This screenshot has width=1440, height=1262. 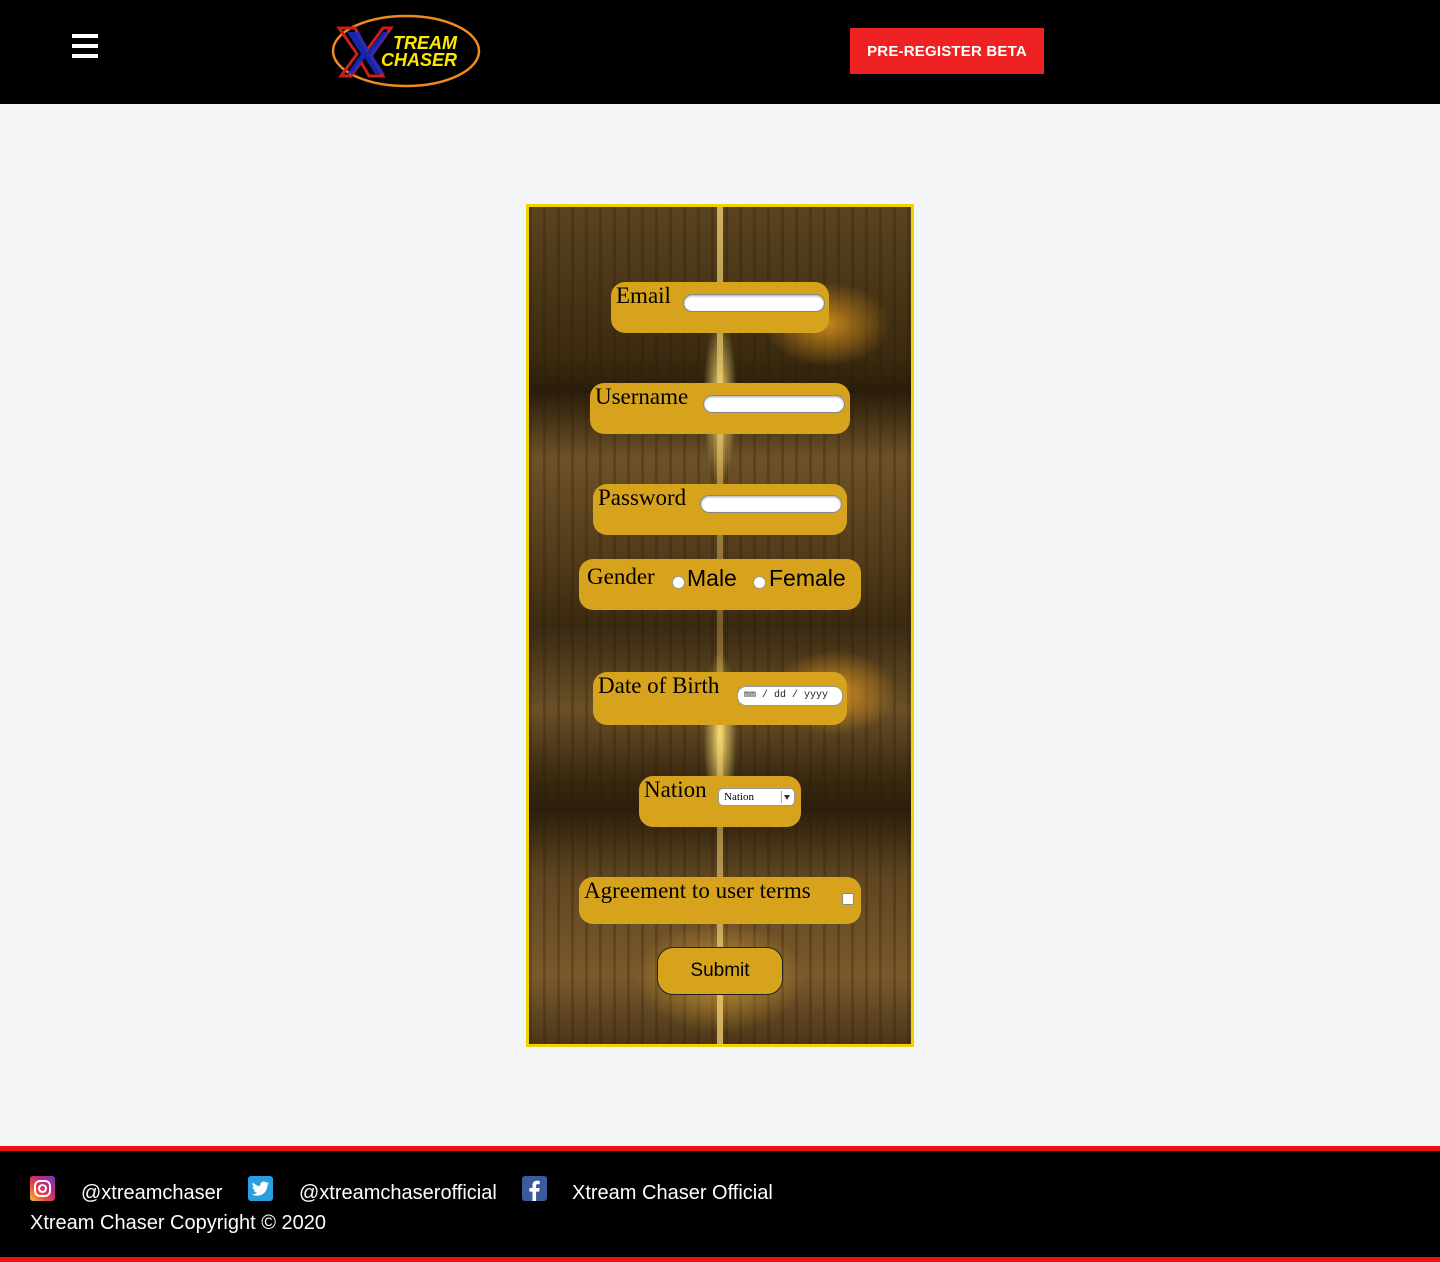 I want to click on dob-field-group: Date of Birth mm / dd / yyyy, so click(x=720, y=698).